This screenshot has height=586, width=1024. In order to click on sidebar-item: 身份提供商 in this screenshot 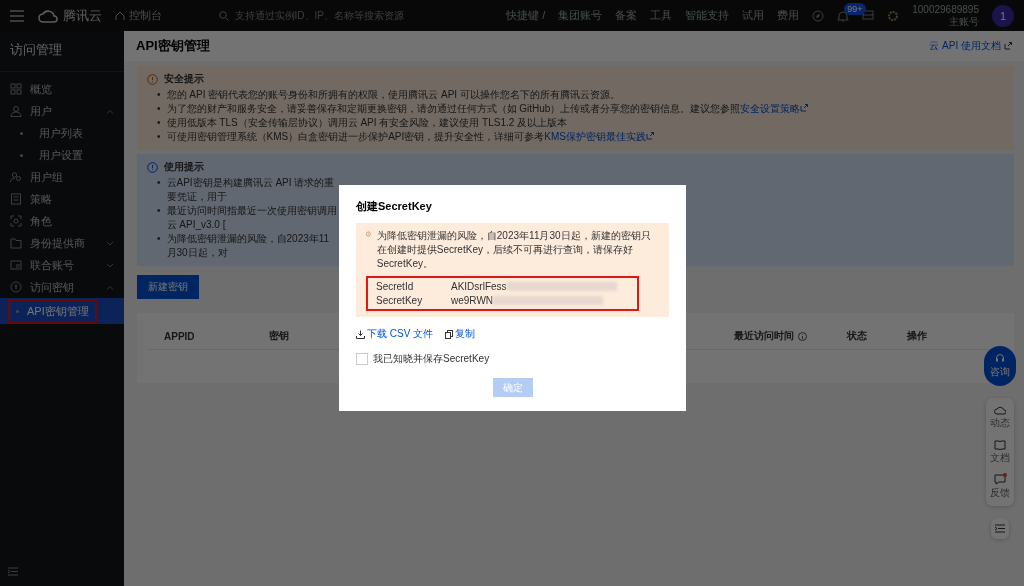, I will do `click(62, 243)`.